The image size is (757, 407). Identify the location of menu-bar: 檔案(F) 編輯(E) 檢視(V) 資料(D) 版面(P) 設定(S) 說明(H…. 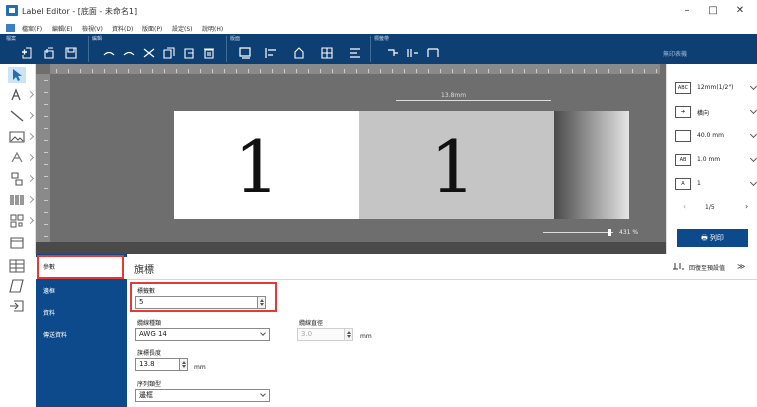
(378, 28).